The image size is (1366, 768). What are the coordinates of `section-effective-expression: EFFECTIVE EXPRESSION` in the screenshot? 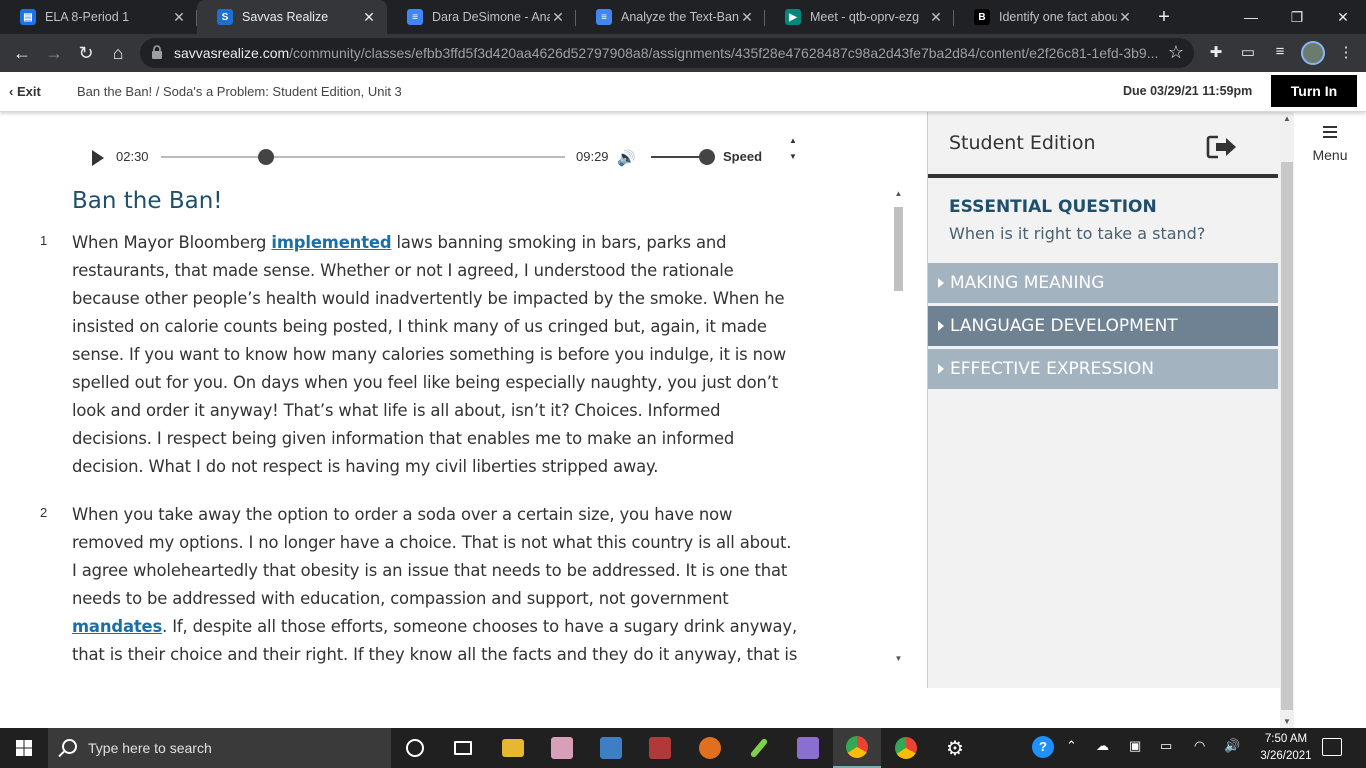 It's located at (1103, 369).